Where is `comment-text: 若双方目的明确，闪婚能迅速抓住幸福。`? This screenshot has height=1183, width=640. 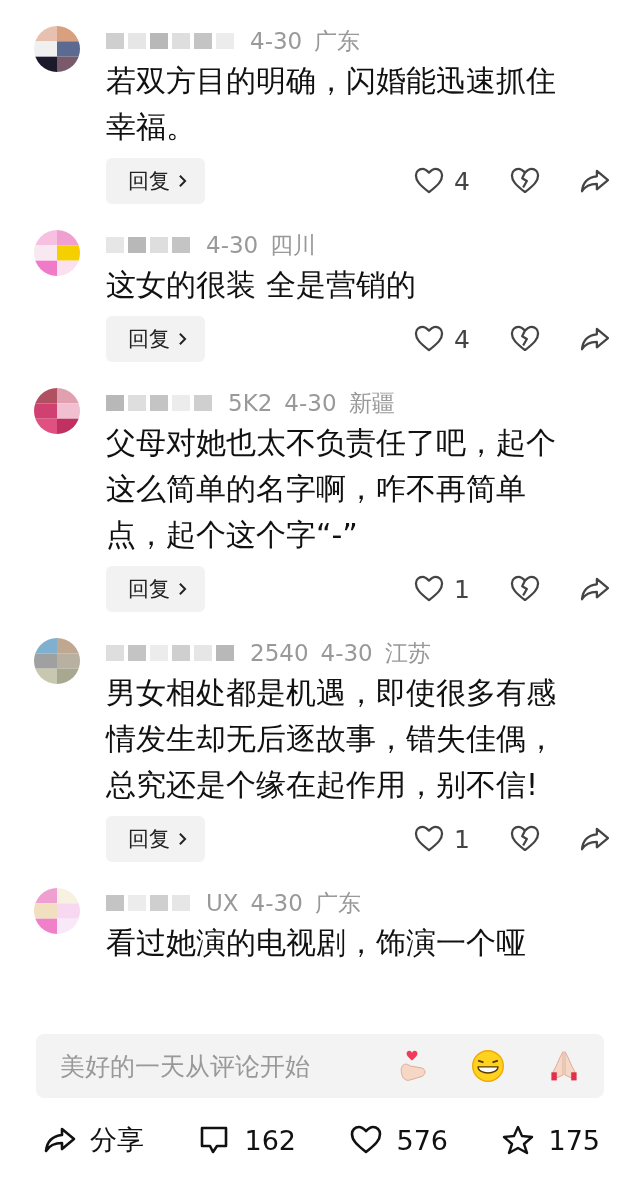 comment-text: 若双方目的明确，闪婚能迅速抓住幸福。 is located at coordinates (331, 104).